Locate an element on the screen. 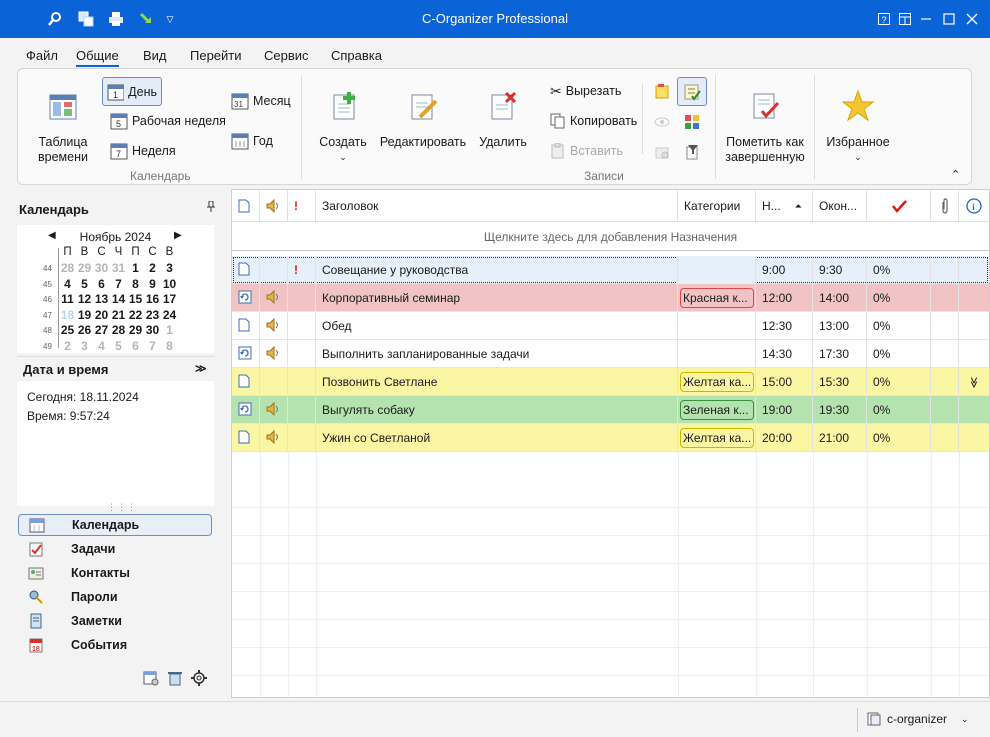 The image size is (990, 737). calendar-day: 7 is located at coordinates (118, 284).